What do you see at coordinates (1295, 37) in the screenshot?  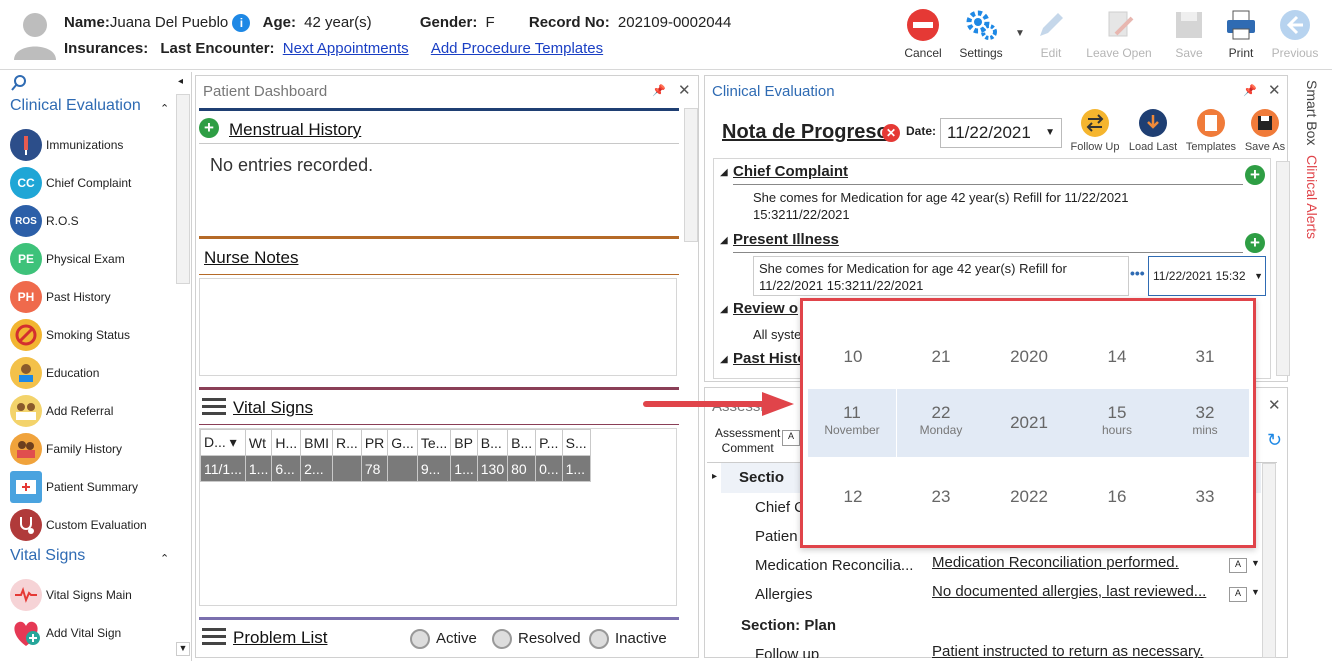 I see `previous-button: Previous` at bounding box center [1295, 37].